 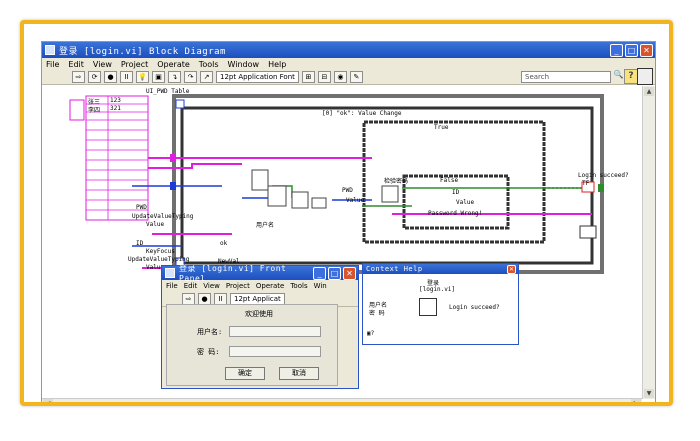 What do you see at coordinates (566, 77) in the screenshot?
I see `search-input: Search` at bounding box center [566, 77].